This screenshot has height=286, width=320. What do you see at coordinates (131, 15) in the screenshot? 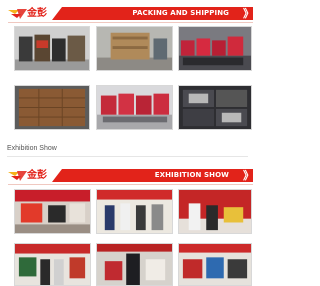
I see `packing-banner: 金彭 PACKING AND SHIPPING 》` at bounding box center [131, 15].